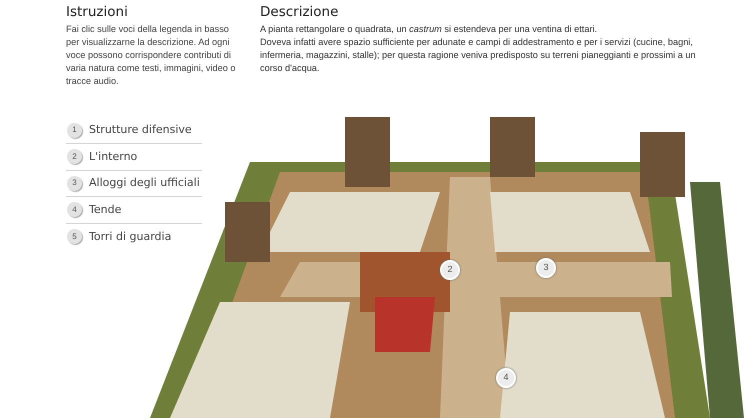 The image size is (744, 418). What do you see at coordinates (134, 237) in the screenshot?
I see `legend-item: 5 Torri di guardia` at bounding box center [134, 237].